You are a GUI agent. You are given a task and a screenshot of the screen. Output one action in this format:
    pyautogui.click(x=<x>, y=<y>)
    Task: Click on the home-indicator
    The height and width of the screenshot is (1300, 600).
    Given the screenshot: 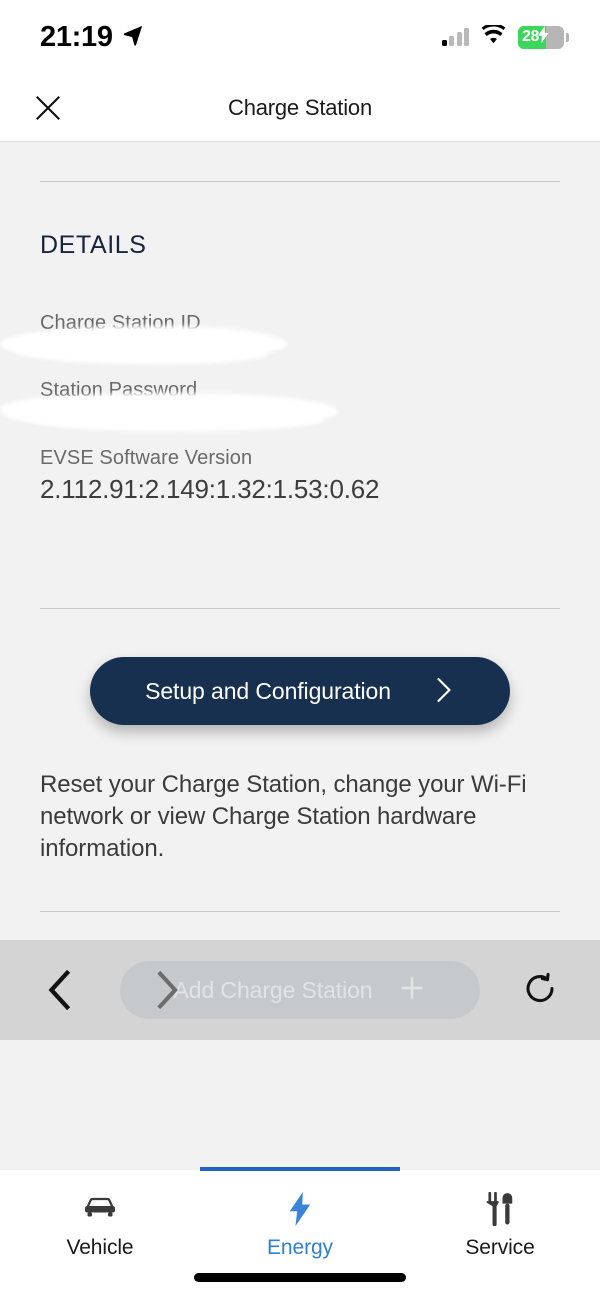 What is the action you would take?
    pyautogui.click(x=300, y=1277)
    